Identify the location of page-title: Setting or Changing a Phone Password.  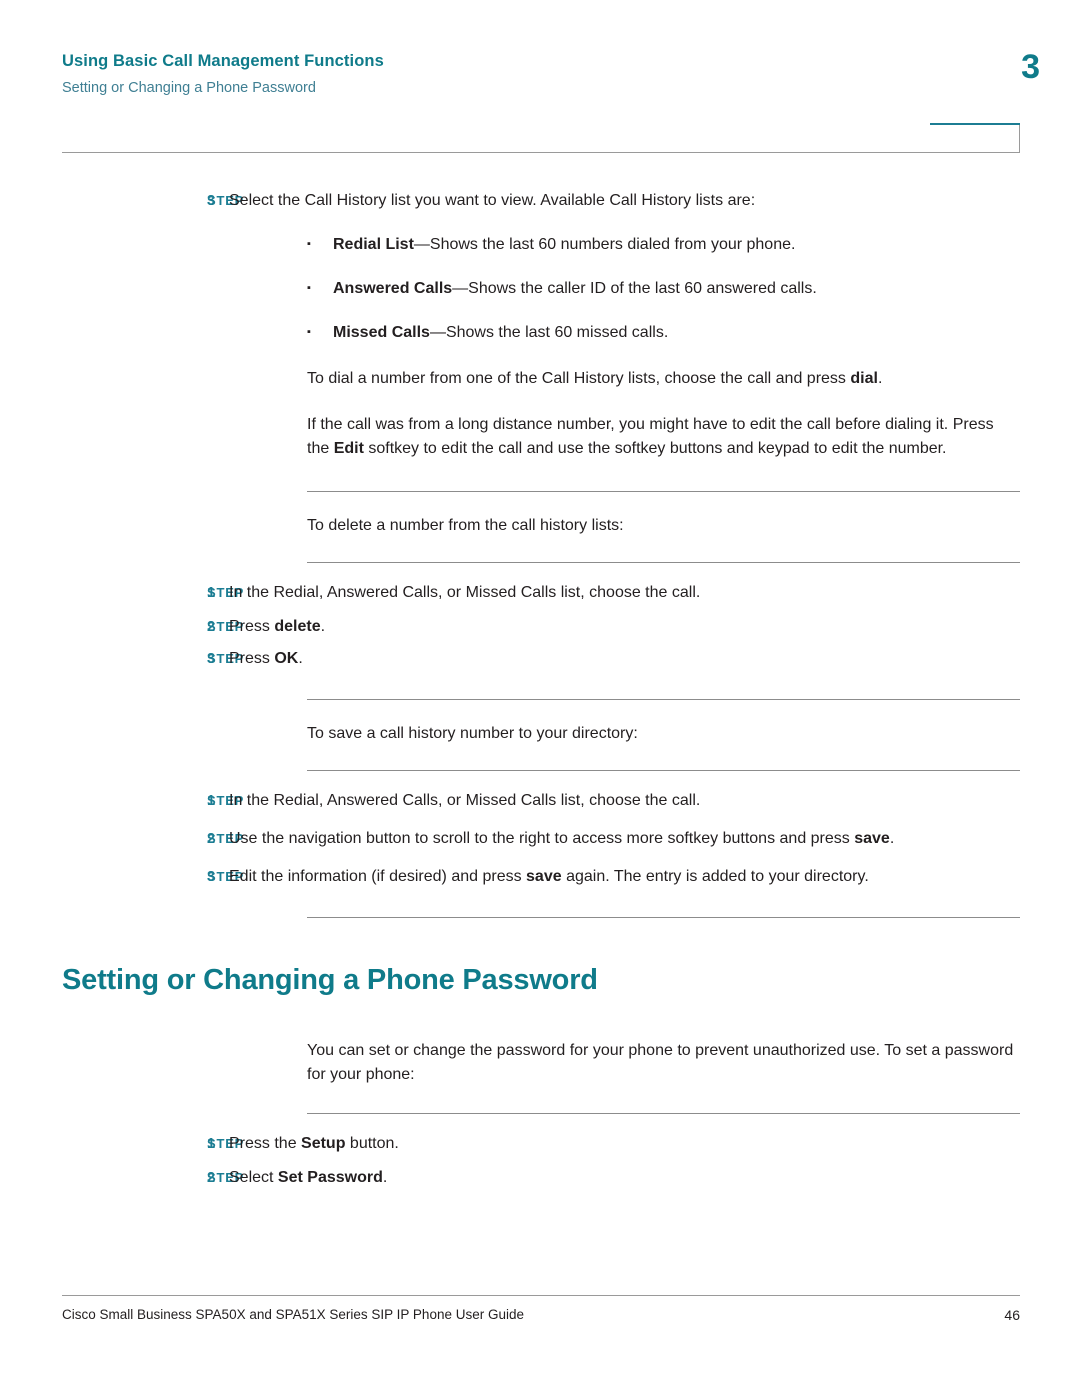
(330, 980).